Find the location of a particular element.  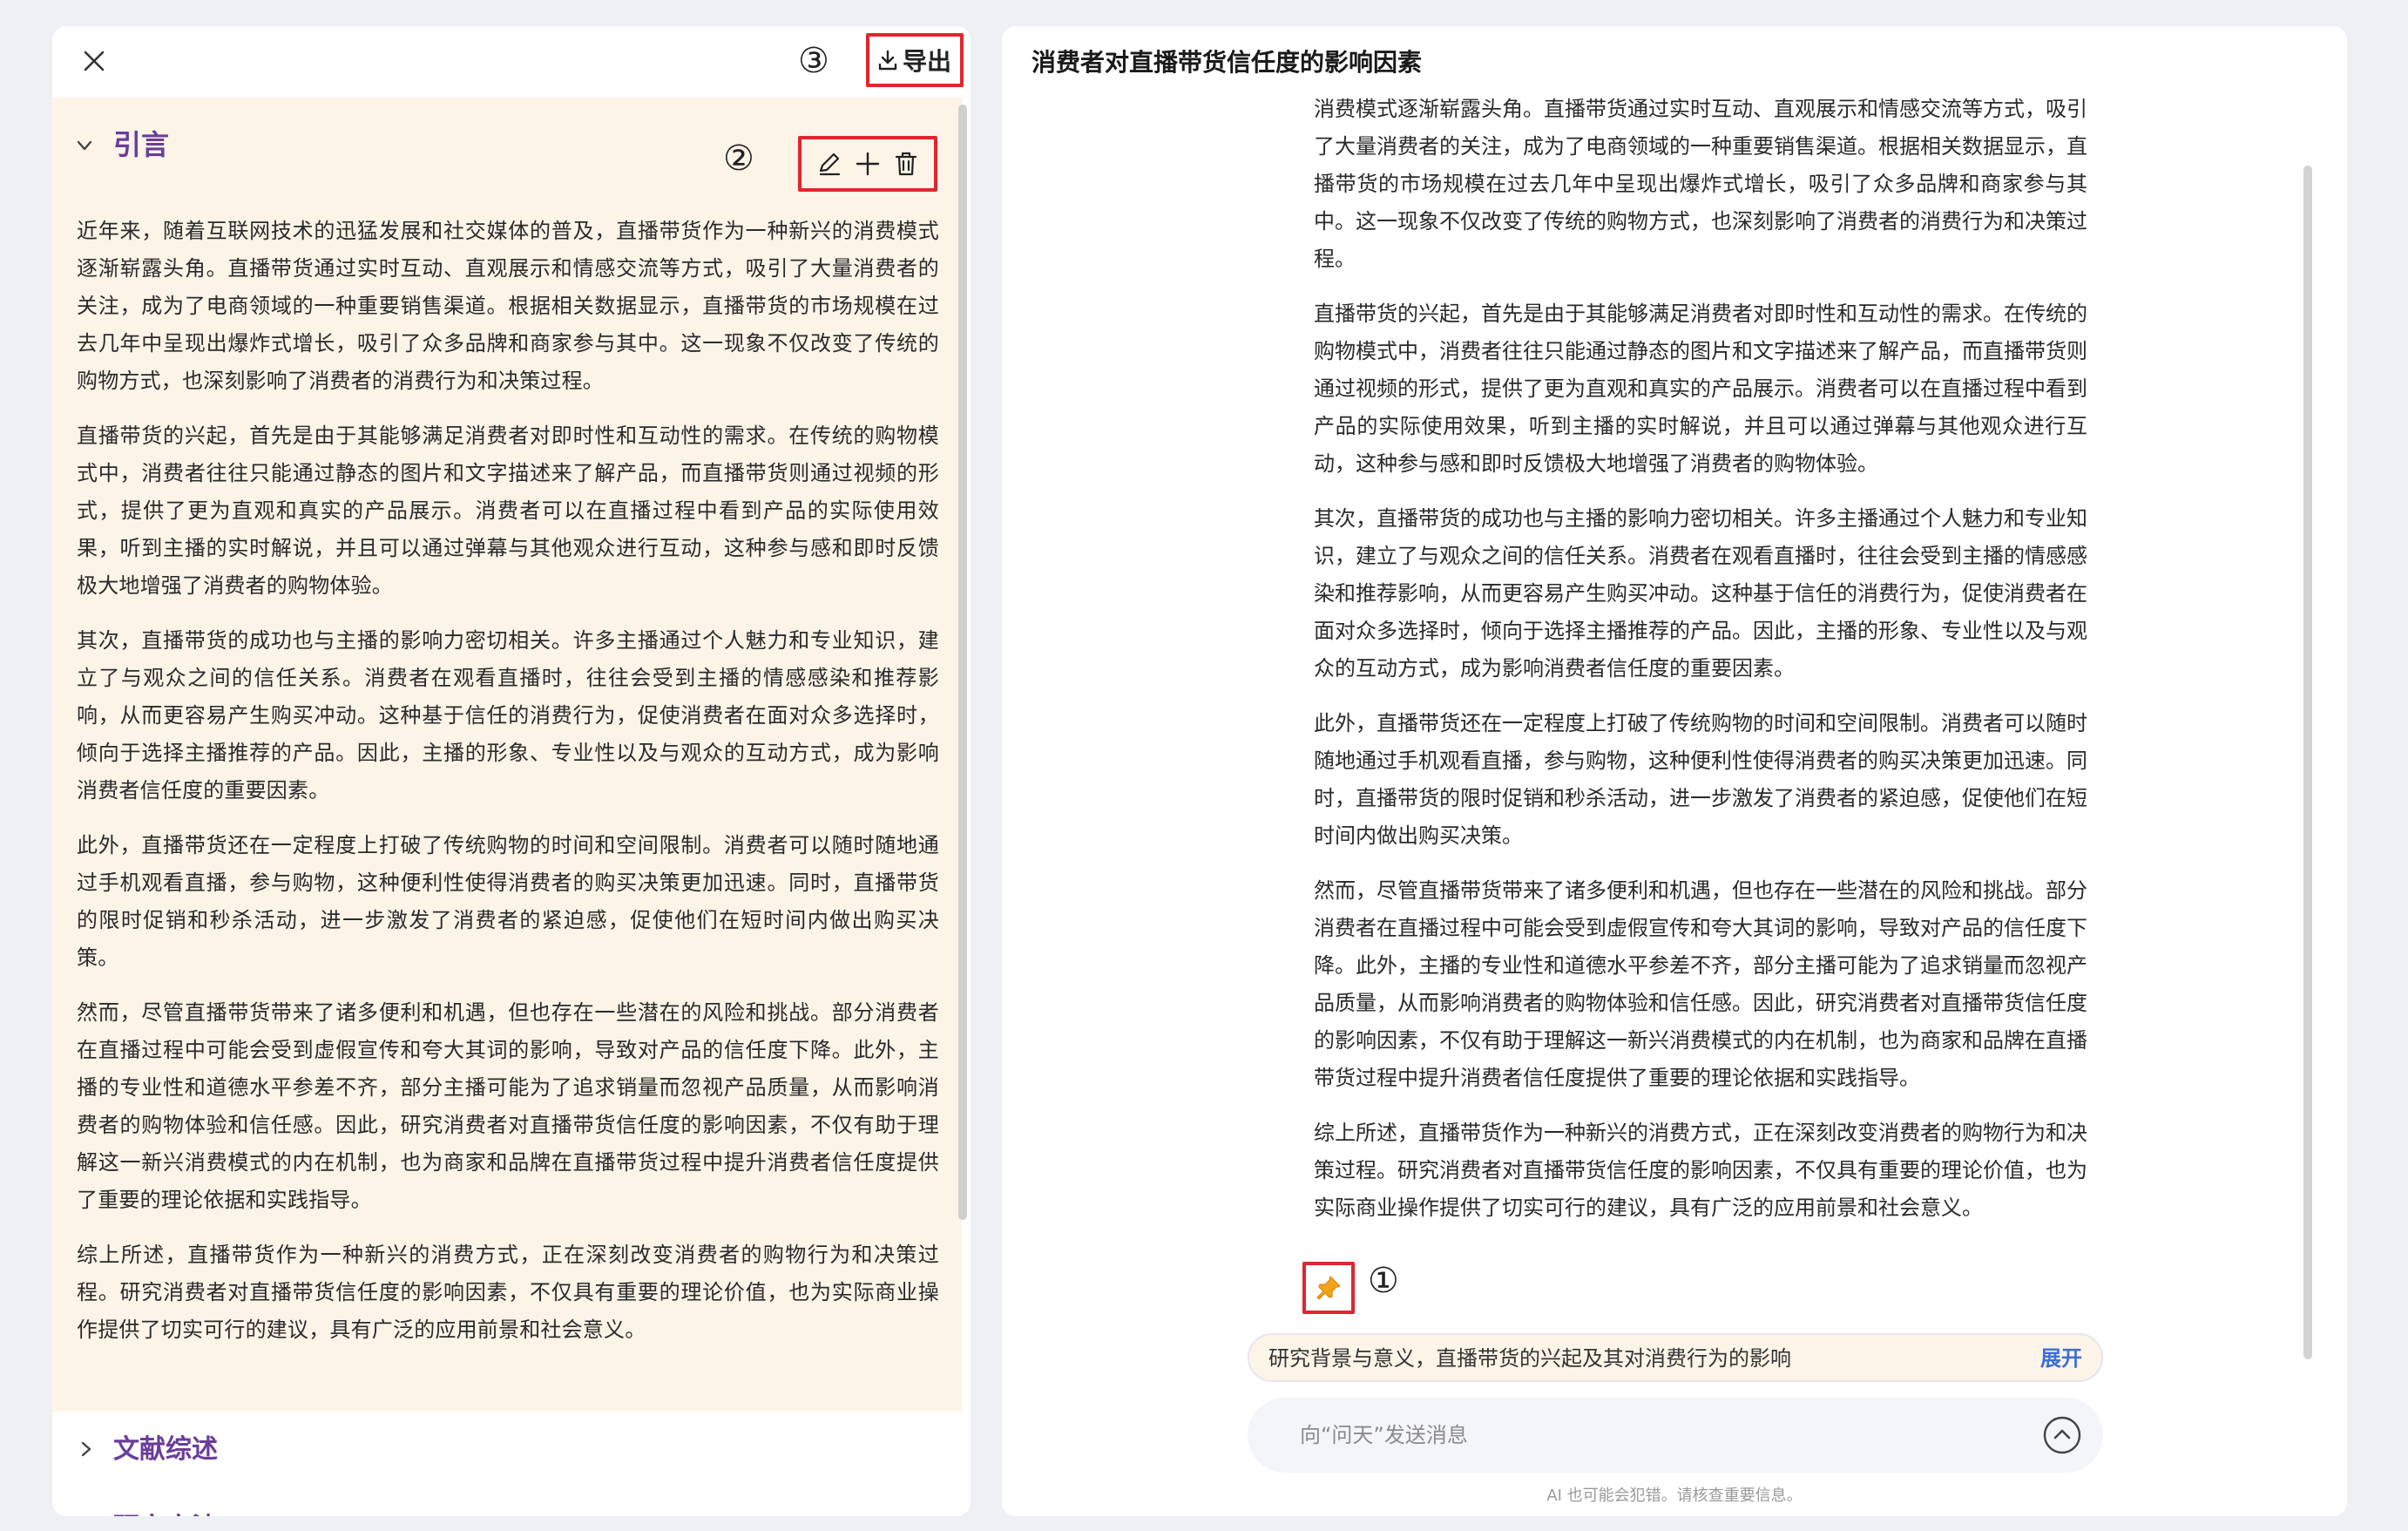

pin-button is located at coordinates (1328, 1288).